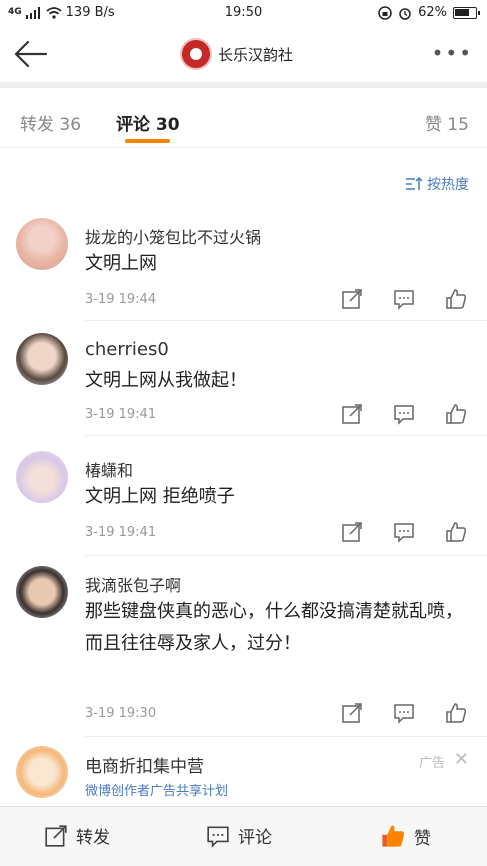  What do you see at coordinates (133, 584) in the screenshot?
I see `comment-username: 我滴张包子啊` at bounding box center [133, 584].